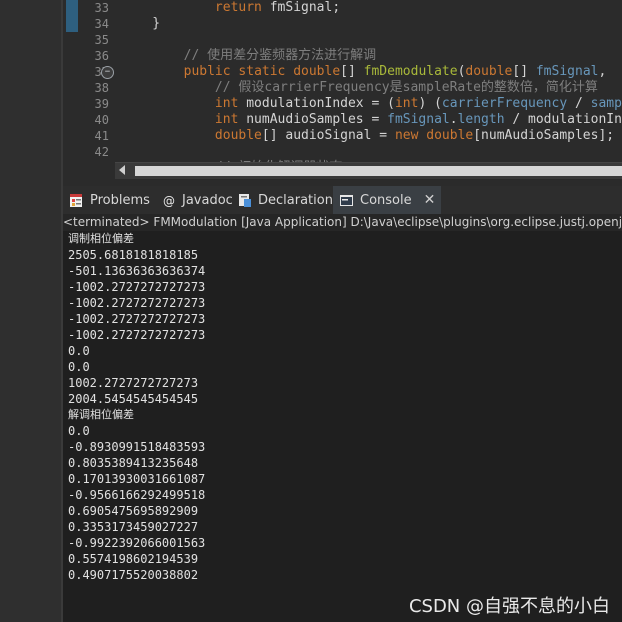  I want to click on line-number: 38, so click(101, 88).